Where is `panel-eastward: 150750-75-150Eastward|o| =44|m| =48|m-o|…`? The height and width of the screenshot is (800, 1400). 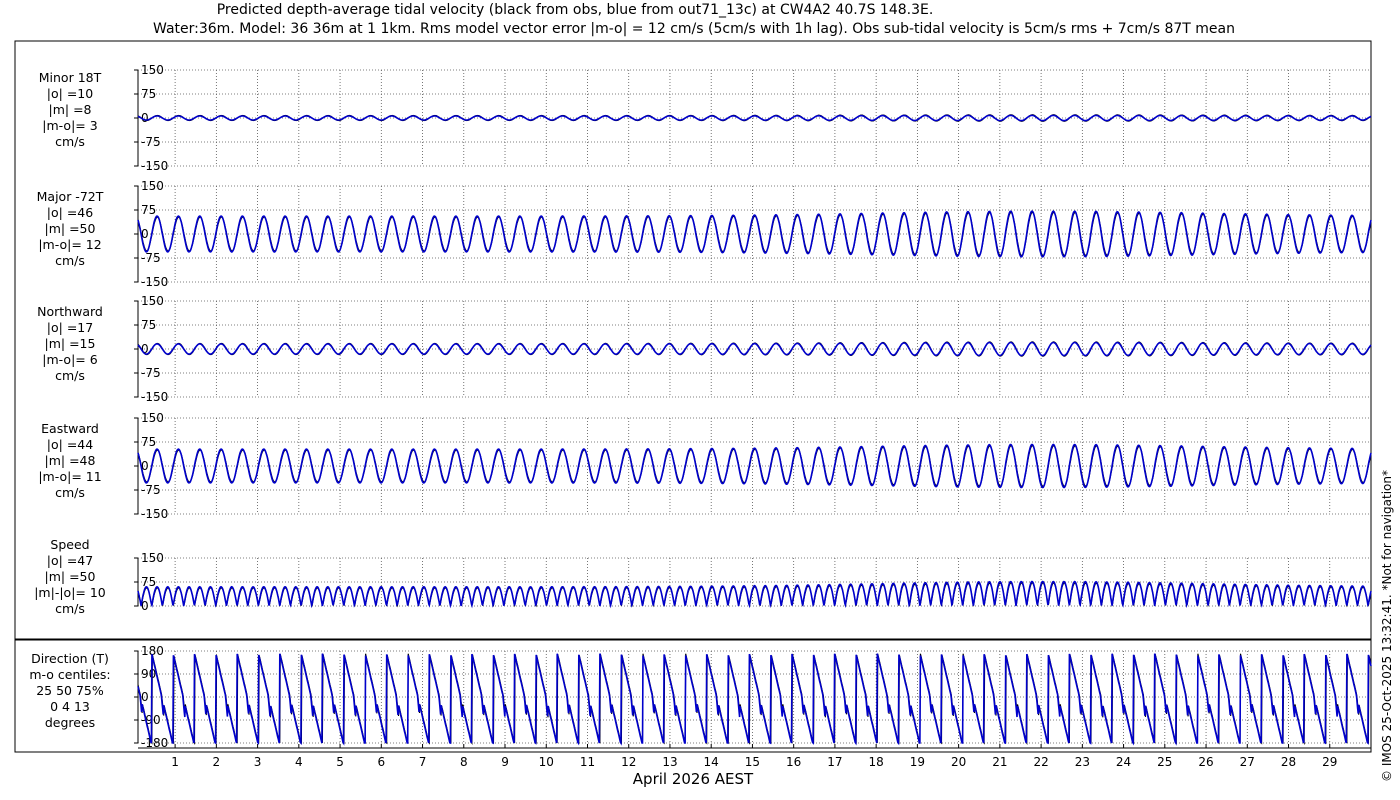 panel-eastward: 150750-75-150Eastward|o| =44|m| =48|m-o|… is located at coordinates (705, 466).